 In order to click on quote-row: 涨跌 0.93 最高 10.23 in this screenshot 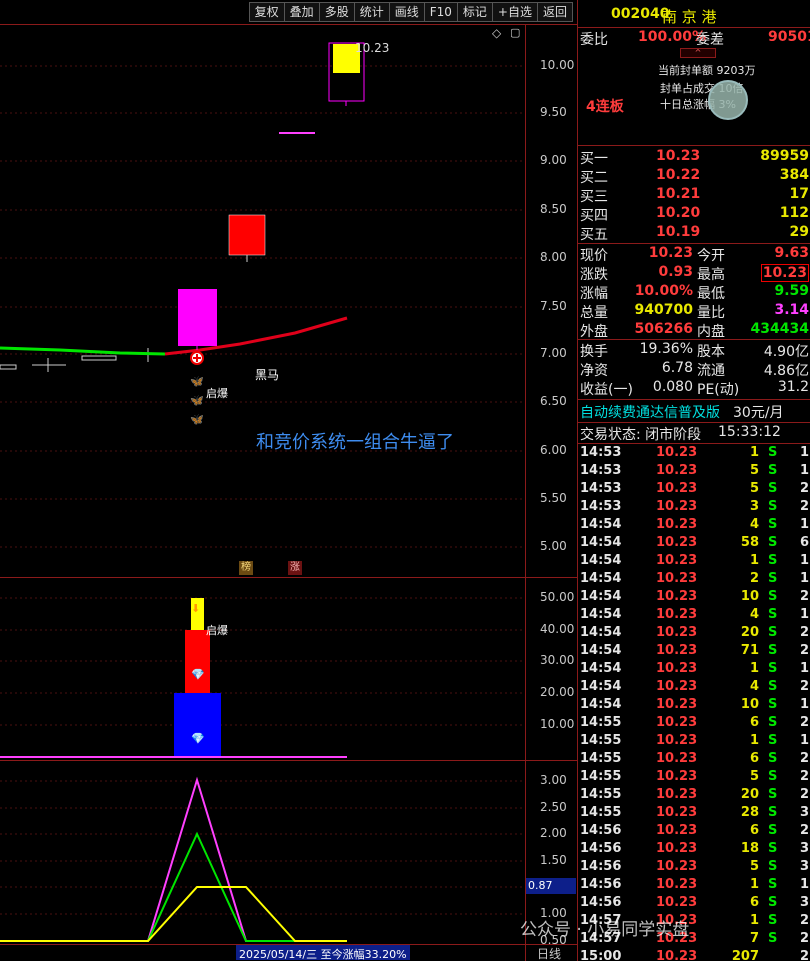, I will do `click(694, 273)`.